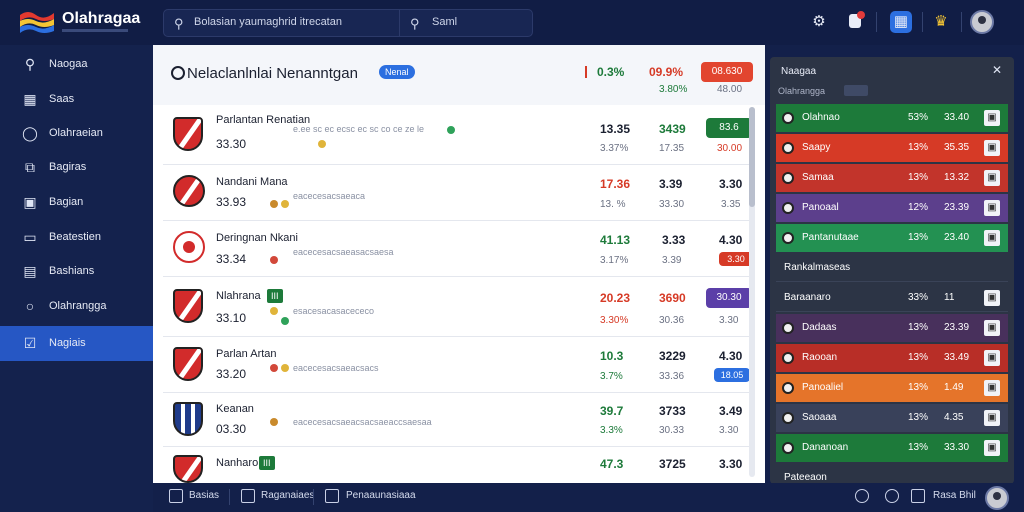  I want to click on standings-row: Raooan 13% 33.49 ▣, so click(892, 358).